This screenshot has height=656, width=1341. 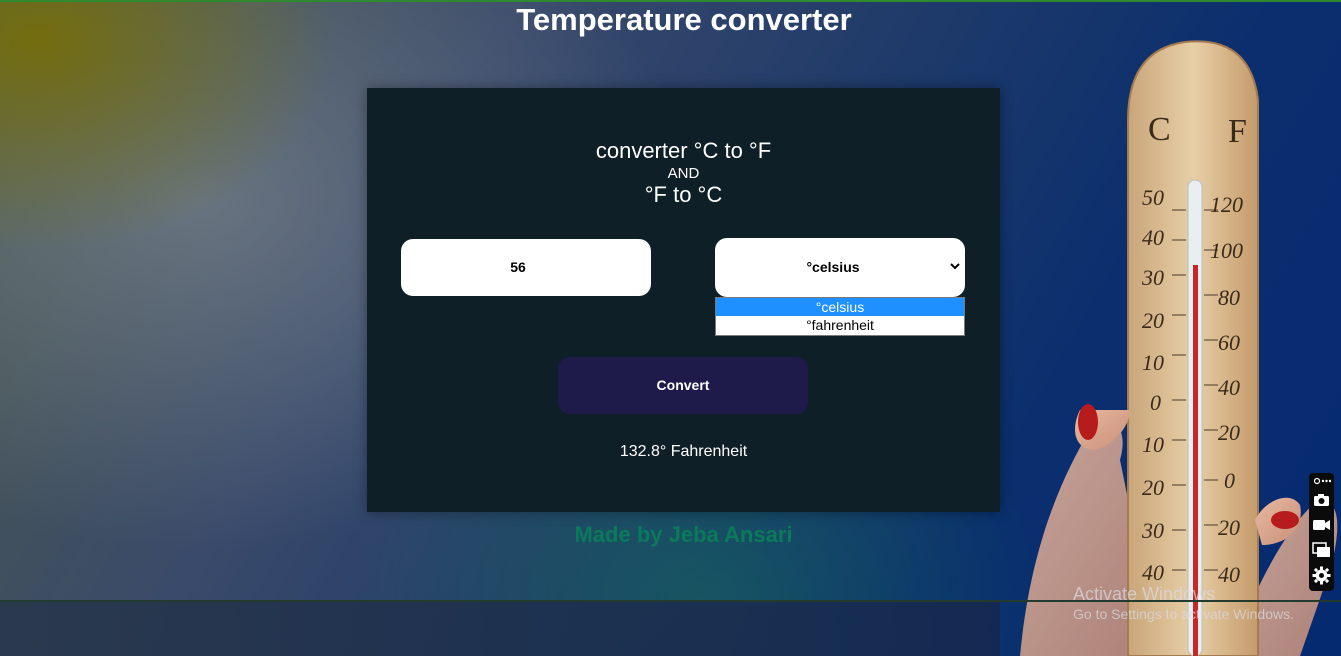 What do you see at coordinates (1229, 297) in the screenshot?
I see `f-tick-label: 80` at bounding box center [1229, 297].